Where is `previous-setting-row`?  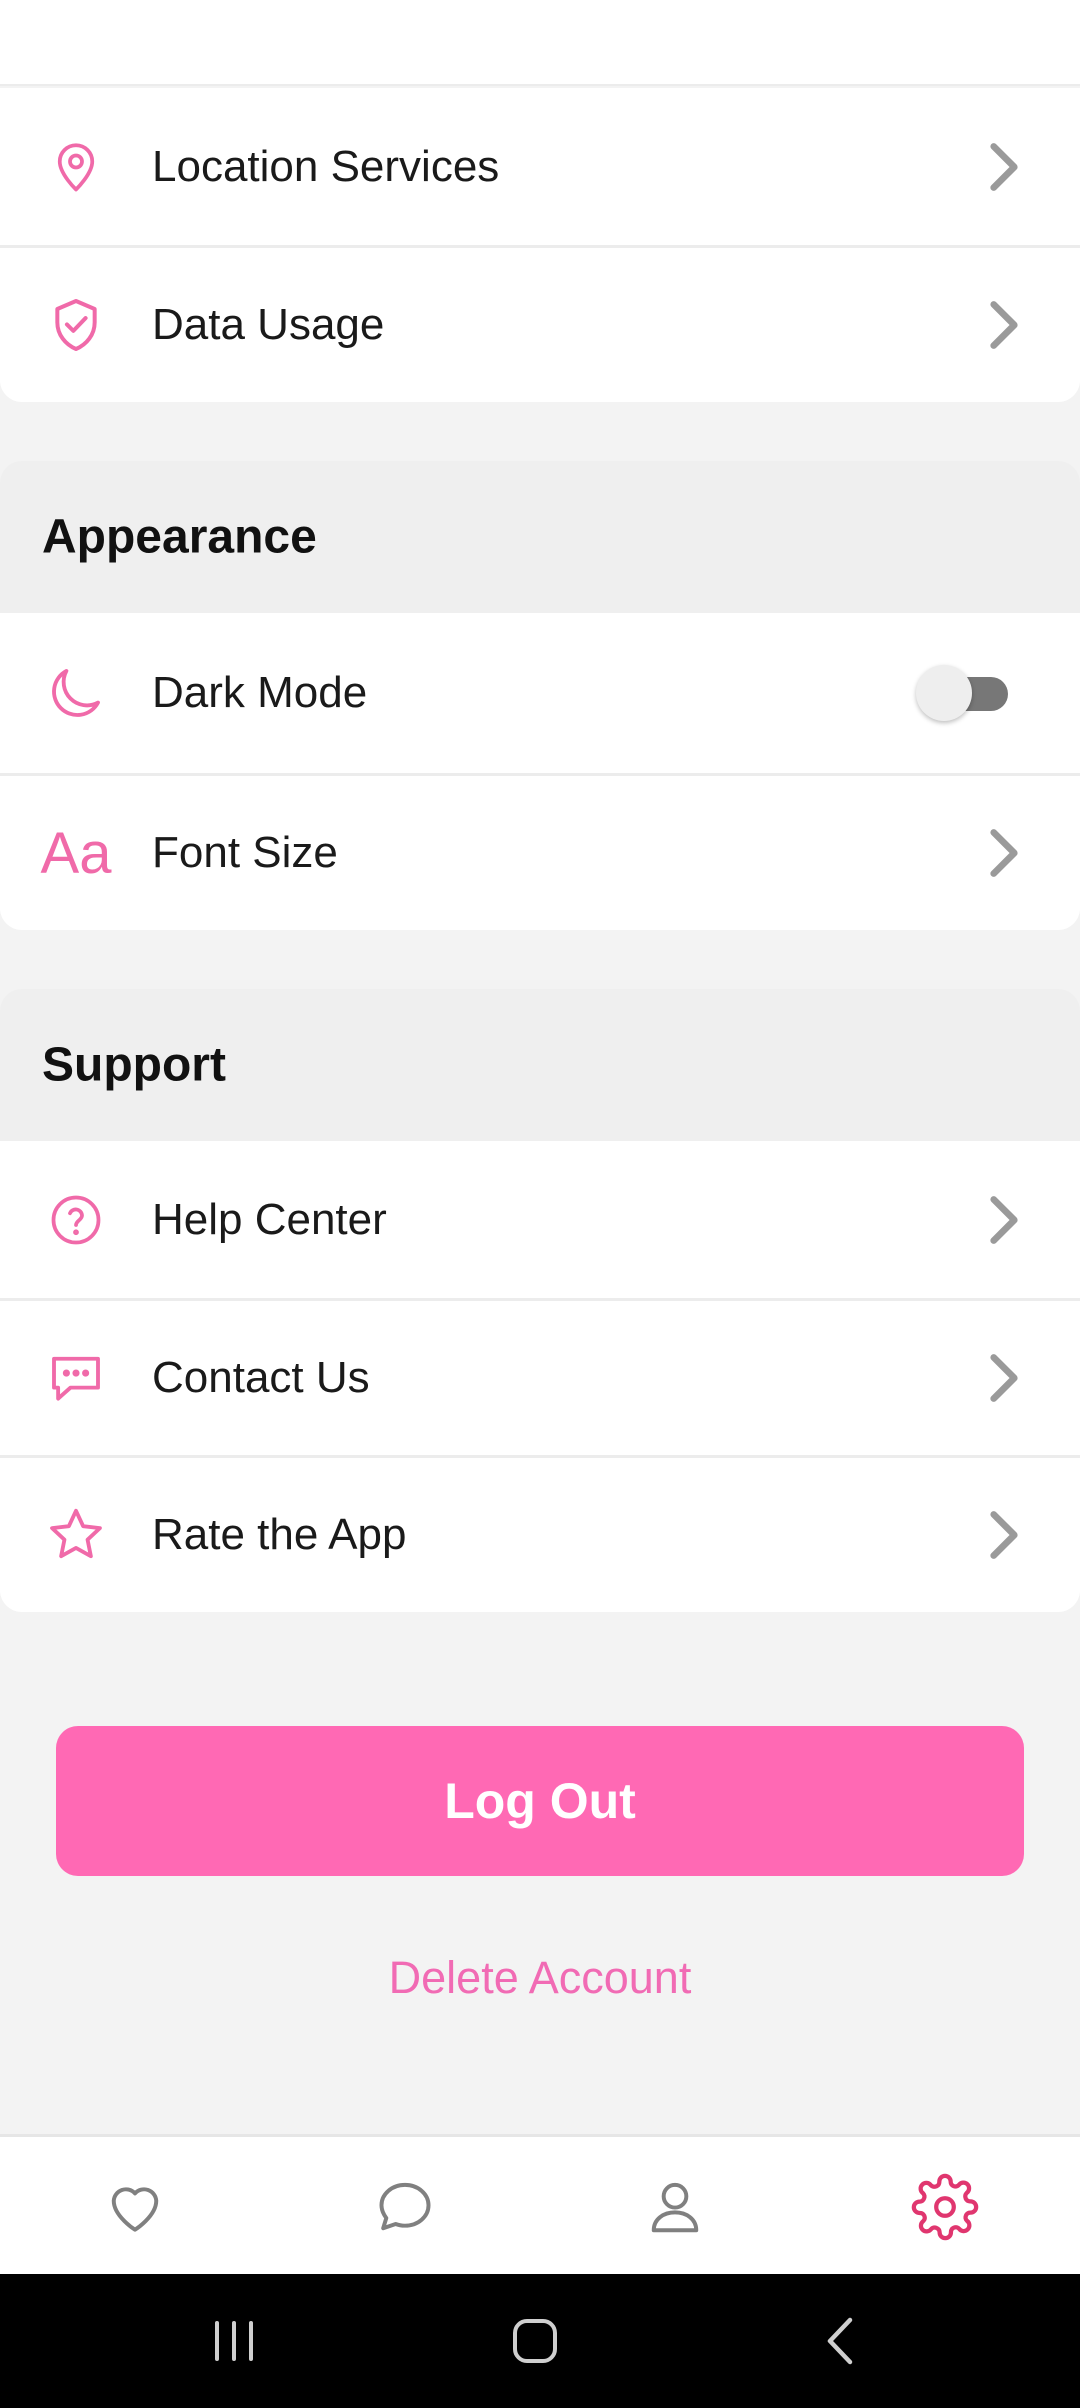
previous-setting-row is located at coordinates (540, 43).